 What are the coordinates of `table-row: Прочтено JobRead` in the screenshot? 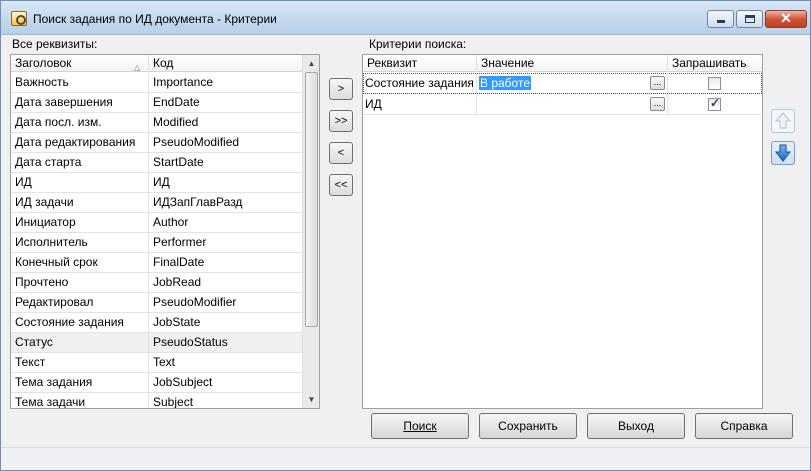 It's located at (156, 283).